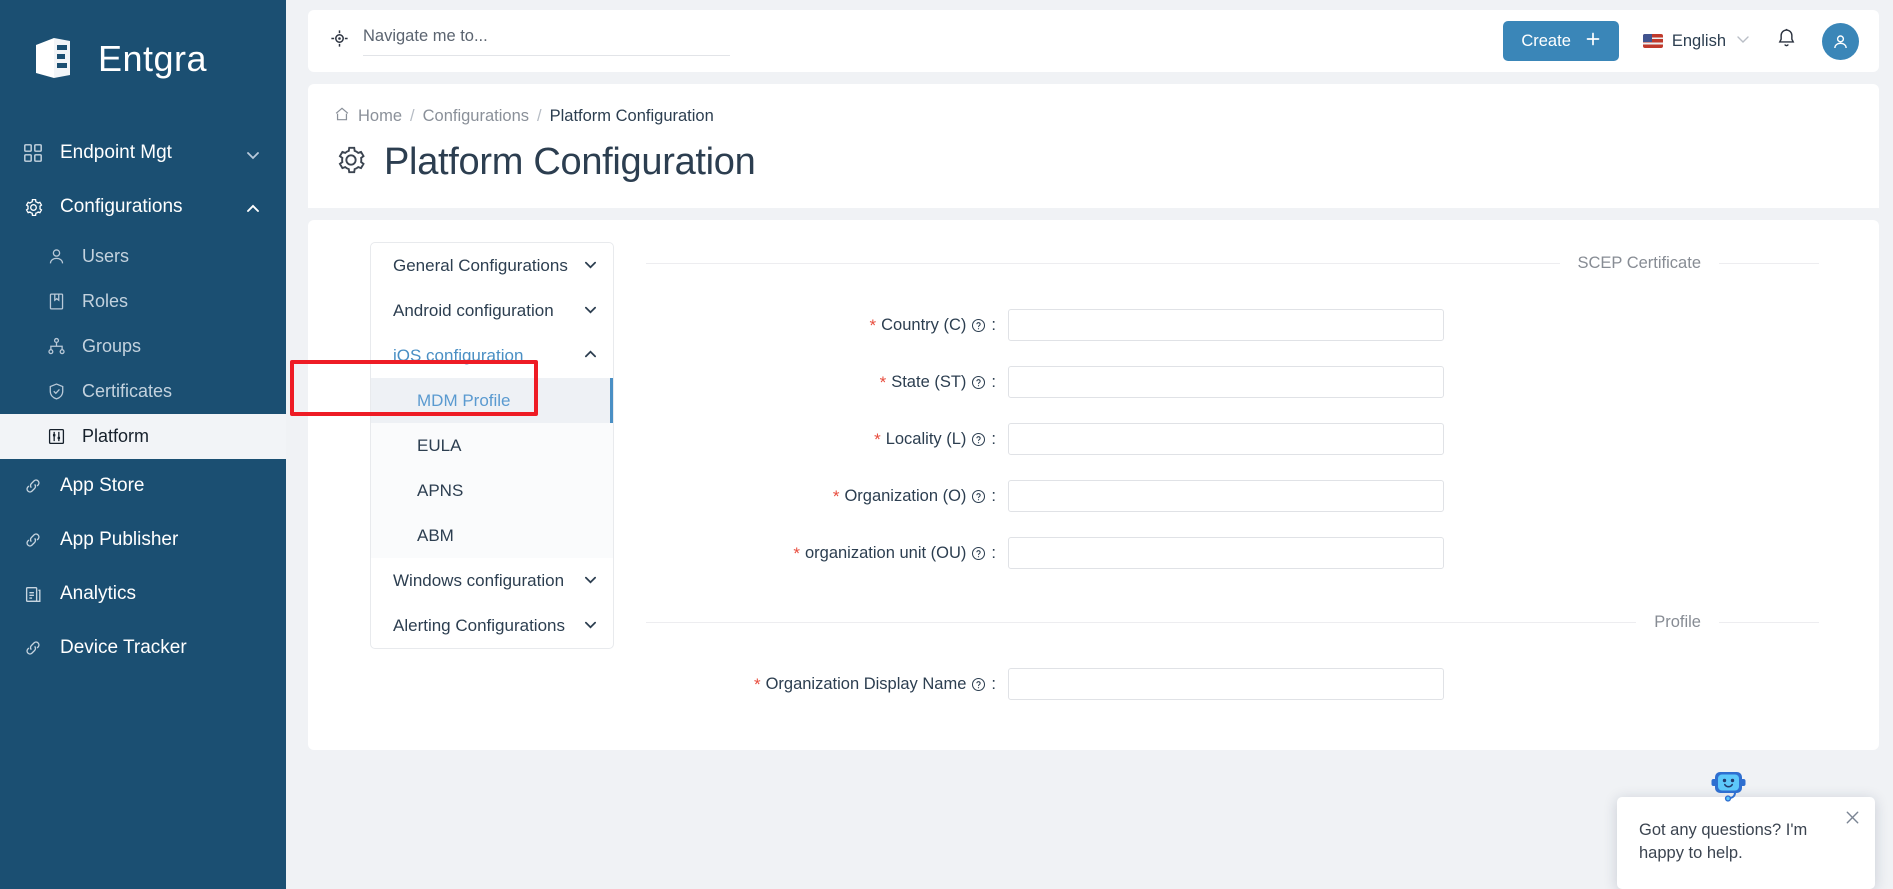  I want to click on divider-line, so click(1141, 622).